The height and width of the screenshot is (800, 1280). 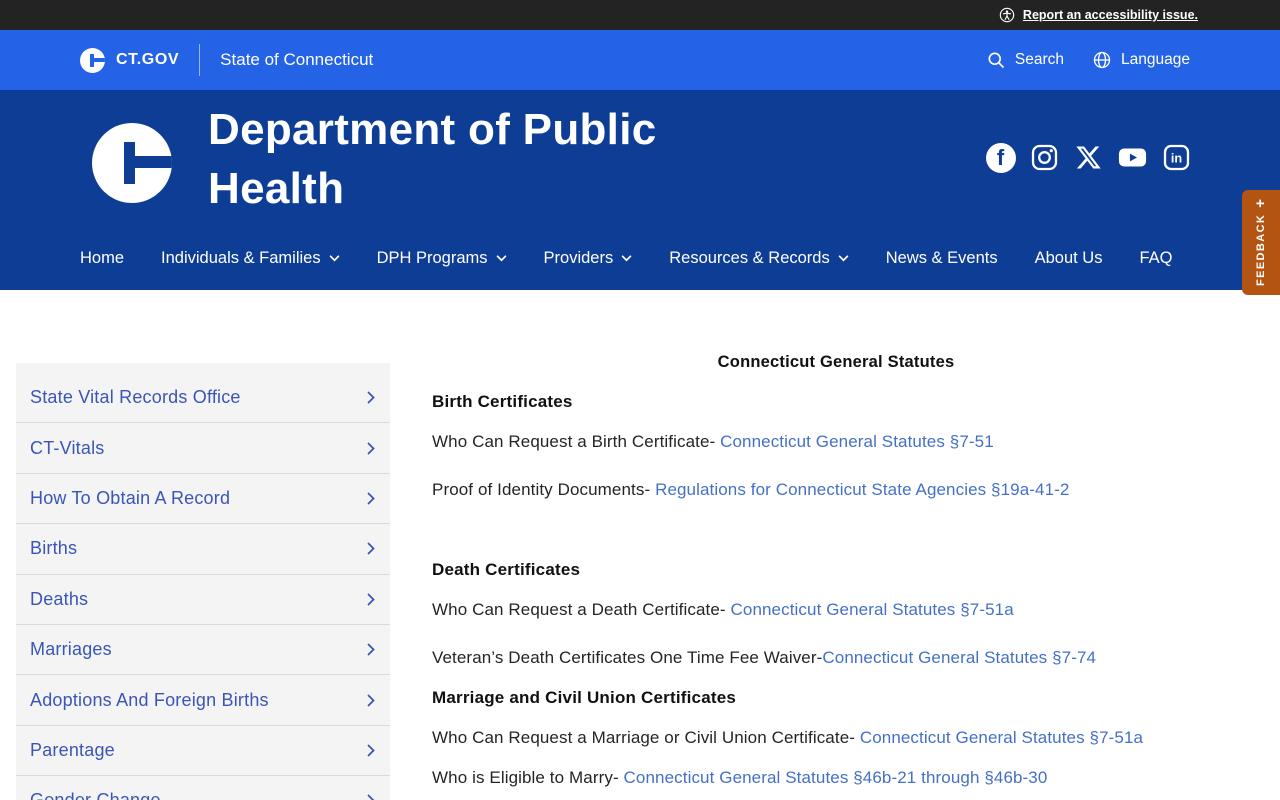 I want to click on header-divider, so click(x=200, y=60).